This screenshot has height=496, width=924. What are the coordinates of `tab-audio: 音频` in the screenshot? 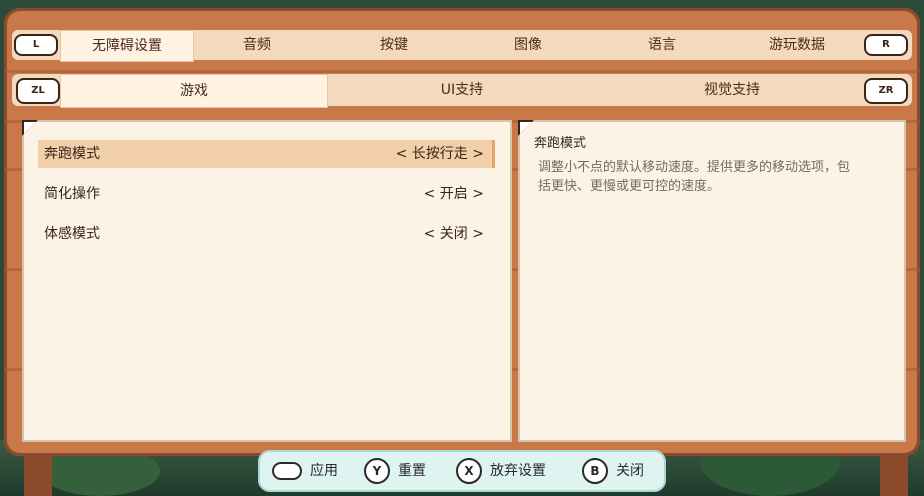 It's located at (257, 45).